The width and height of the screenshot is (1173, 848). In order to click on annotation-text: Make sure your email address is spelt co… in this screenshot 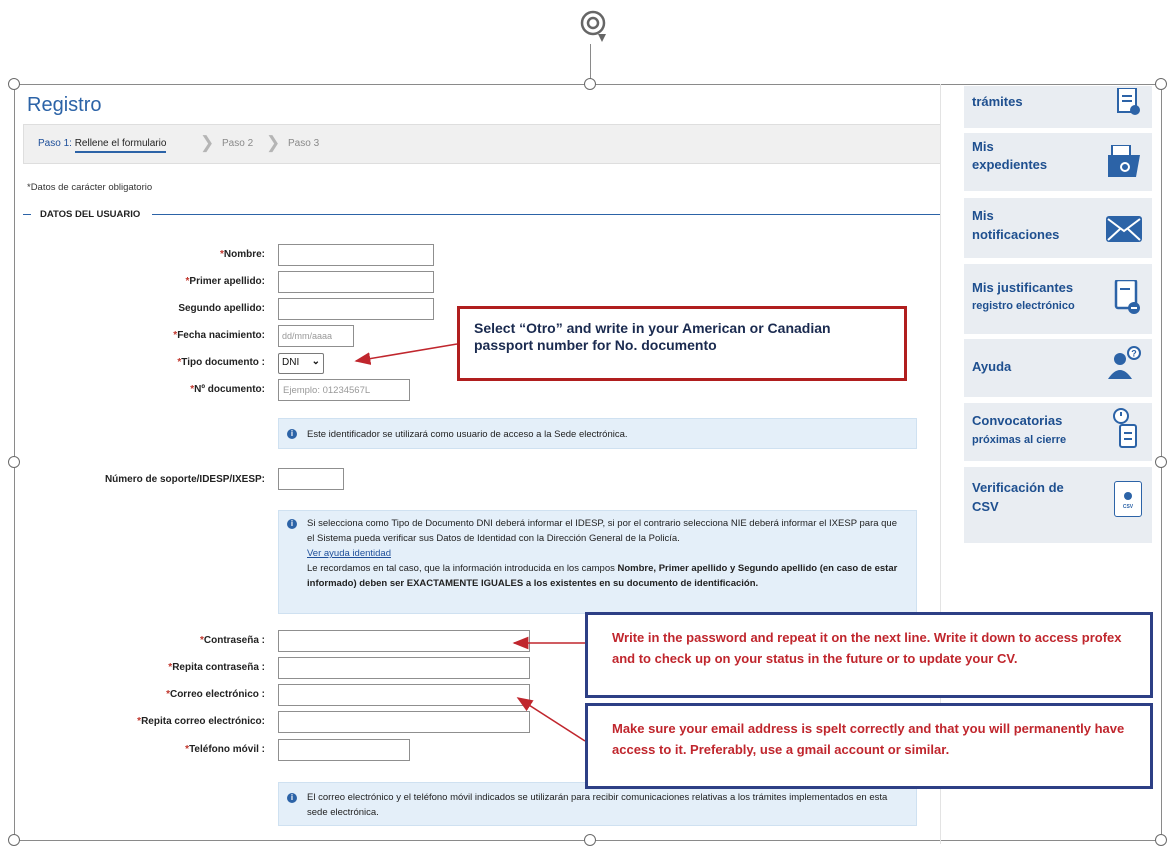, I will do `click(868, 739)`.